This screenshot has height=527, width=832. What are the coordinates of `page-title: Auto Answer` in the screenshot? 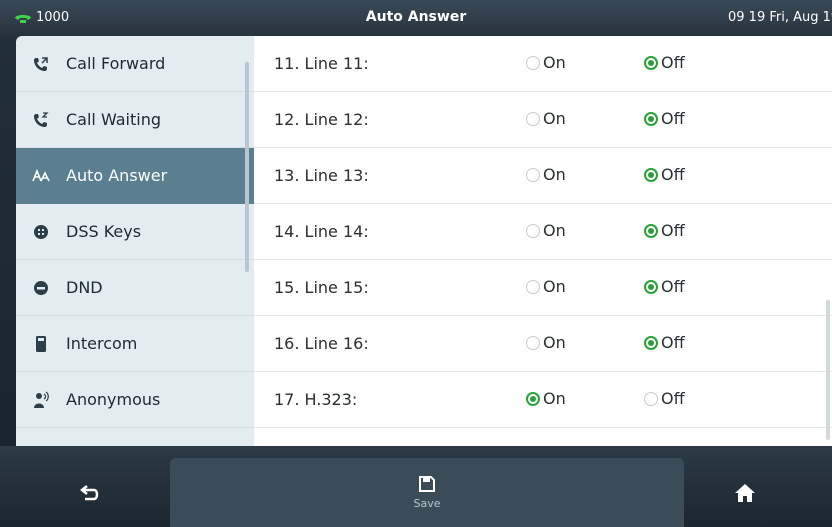 It's located at (416, 17).